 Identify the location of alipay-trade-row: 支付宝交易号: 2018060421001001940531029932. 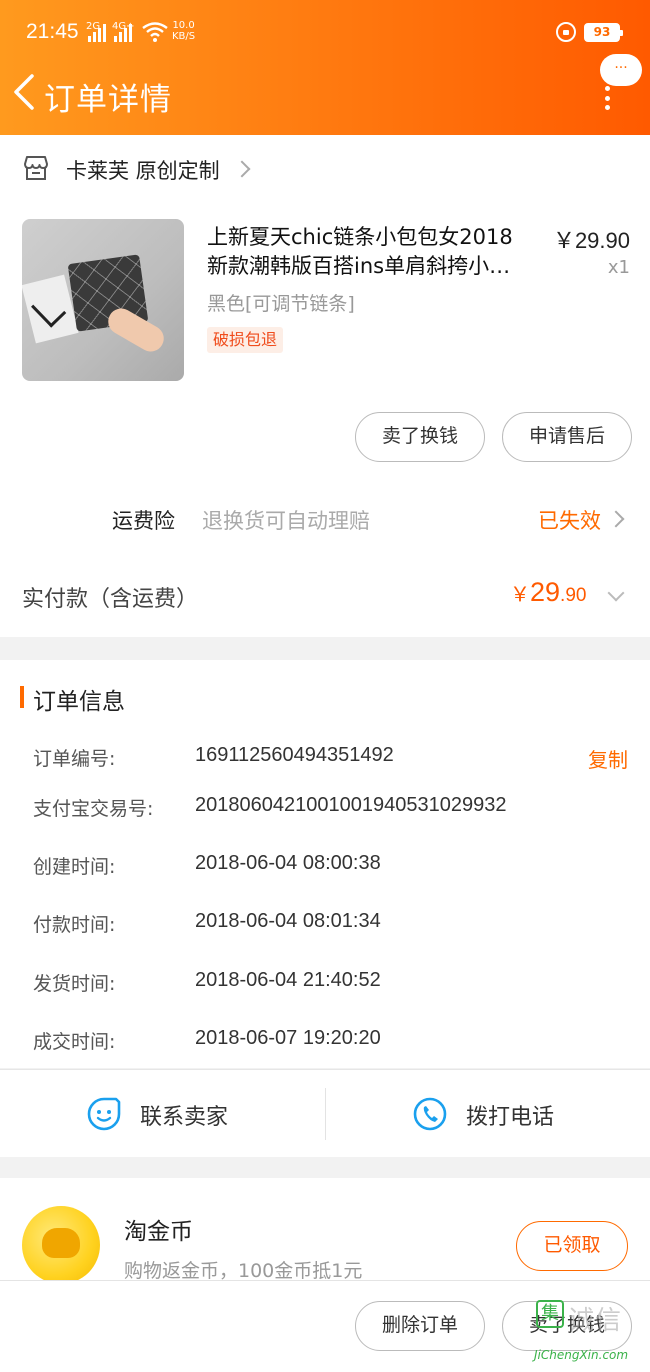
(333, 810).